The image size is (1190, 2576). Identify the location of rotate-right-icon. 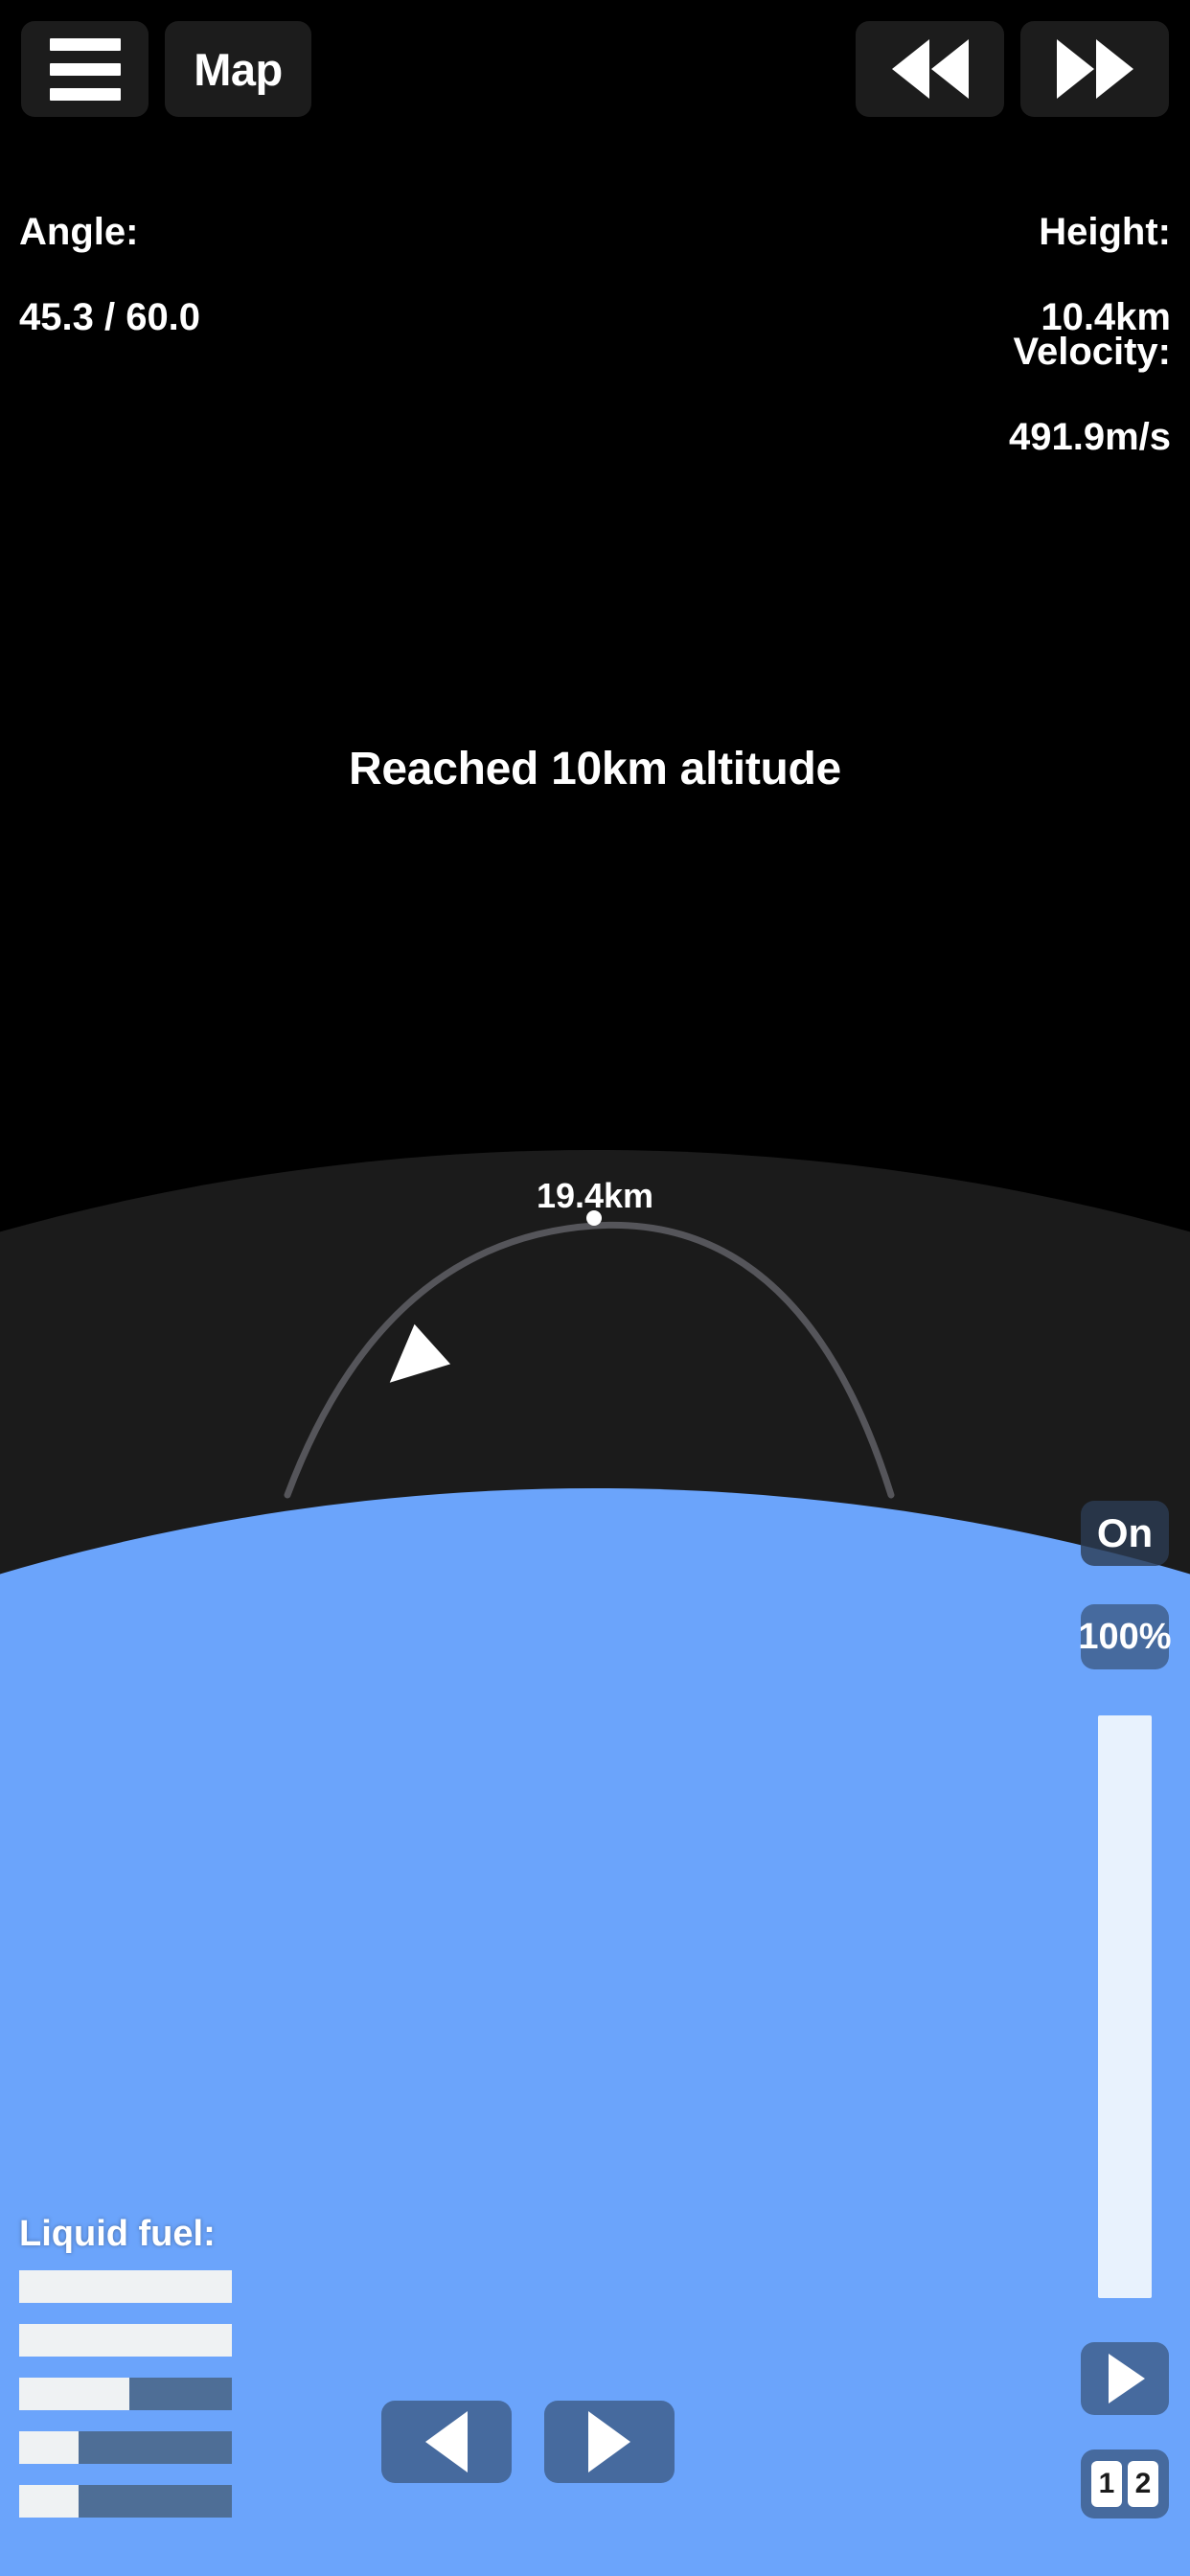
(609, 2441).